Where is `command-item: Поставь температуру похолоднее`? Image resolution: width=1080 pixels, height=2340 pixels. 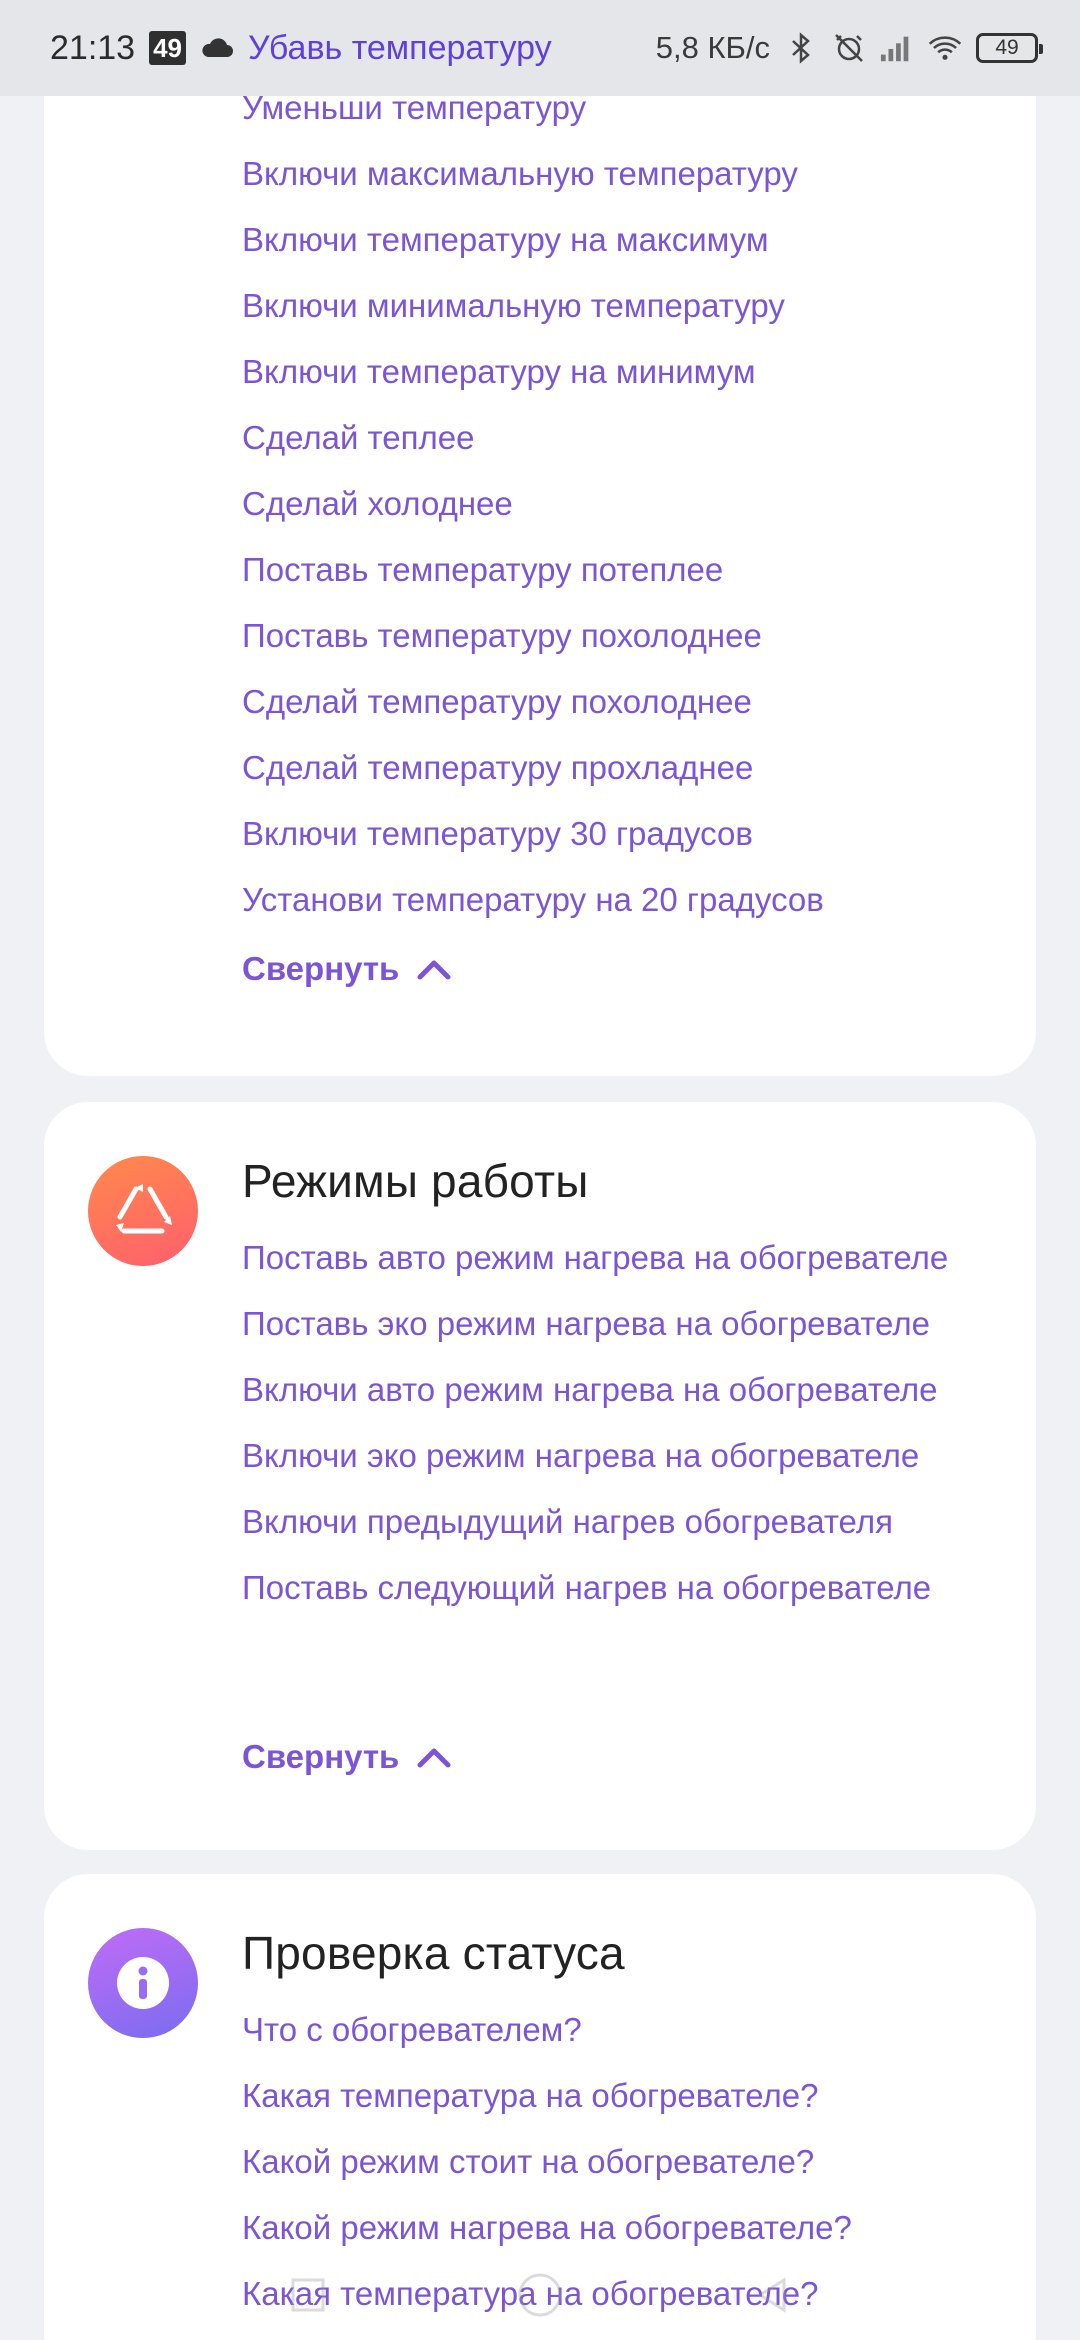
command-item: Поставь температуру похолоднее is located at coordinates (632, 636).